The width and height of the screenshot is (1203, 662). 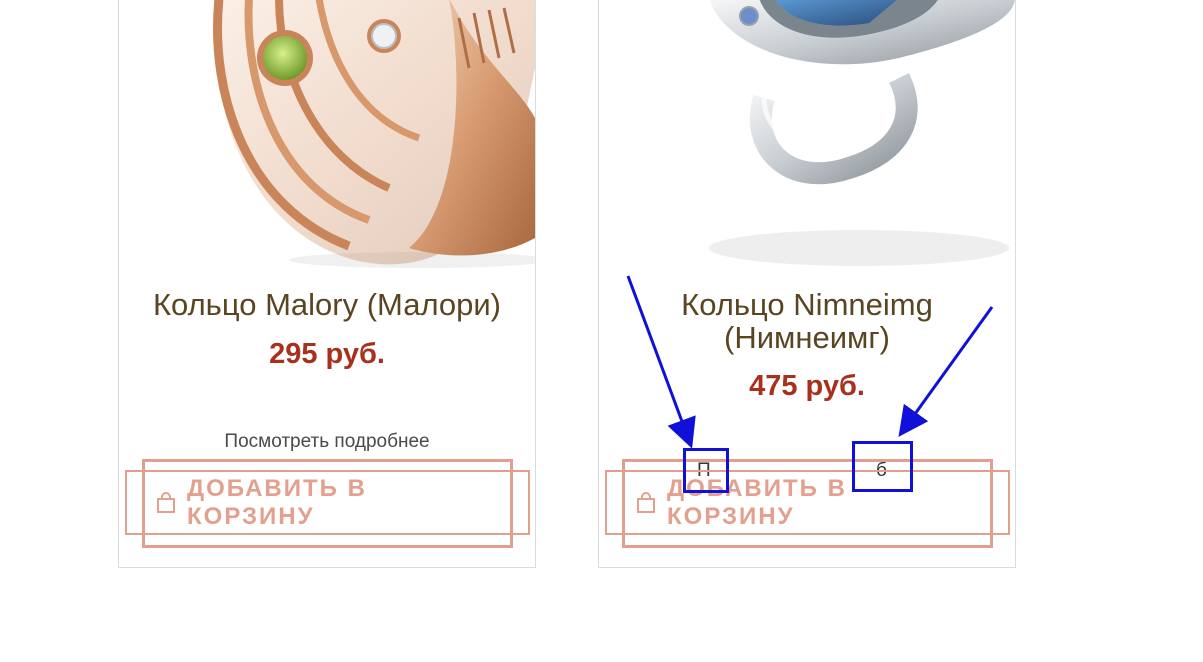 What do you see at coordinates (327, 354) in the screenshot?
I see `product-price: 295 руб.` at bounding box center [327, 354].